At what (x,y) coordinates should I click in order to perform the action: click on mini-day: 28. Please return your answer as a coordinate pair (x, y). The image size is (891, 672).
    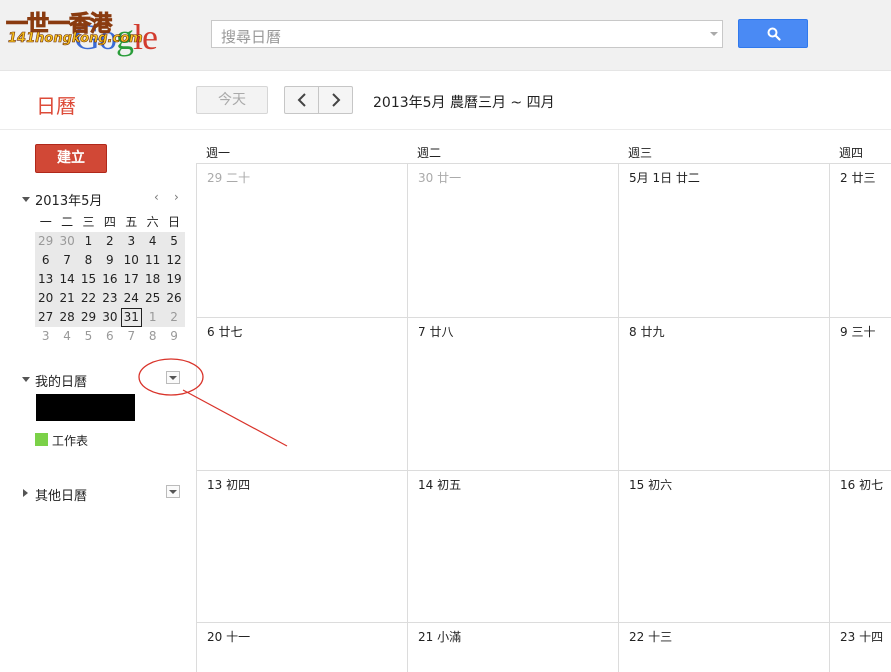
    Looking at the image, I should click on (66, 317).